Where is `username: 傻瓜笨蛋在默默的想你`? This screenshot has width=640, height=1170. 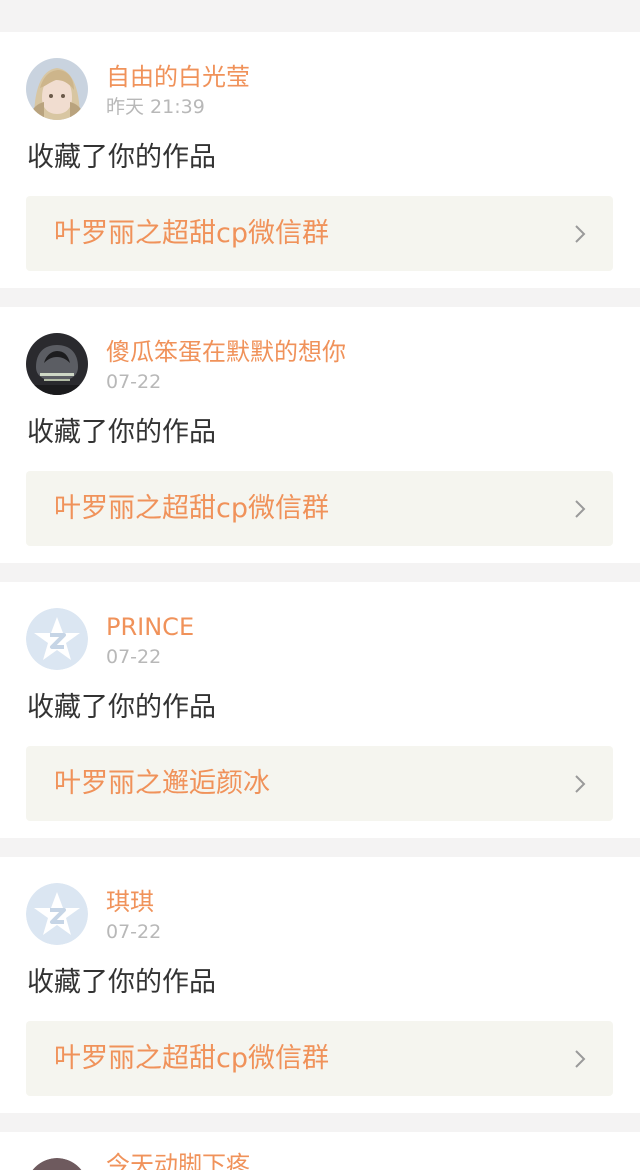
username: 傻瓜笨蛋在默默的想你 is located at coordinates (226, 352).